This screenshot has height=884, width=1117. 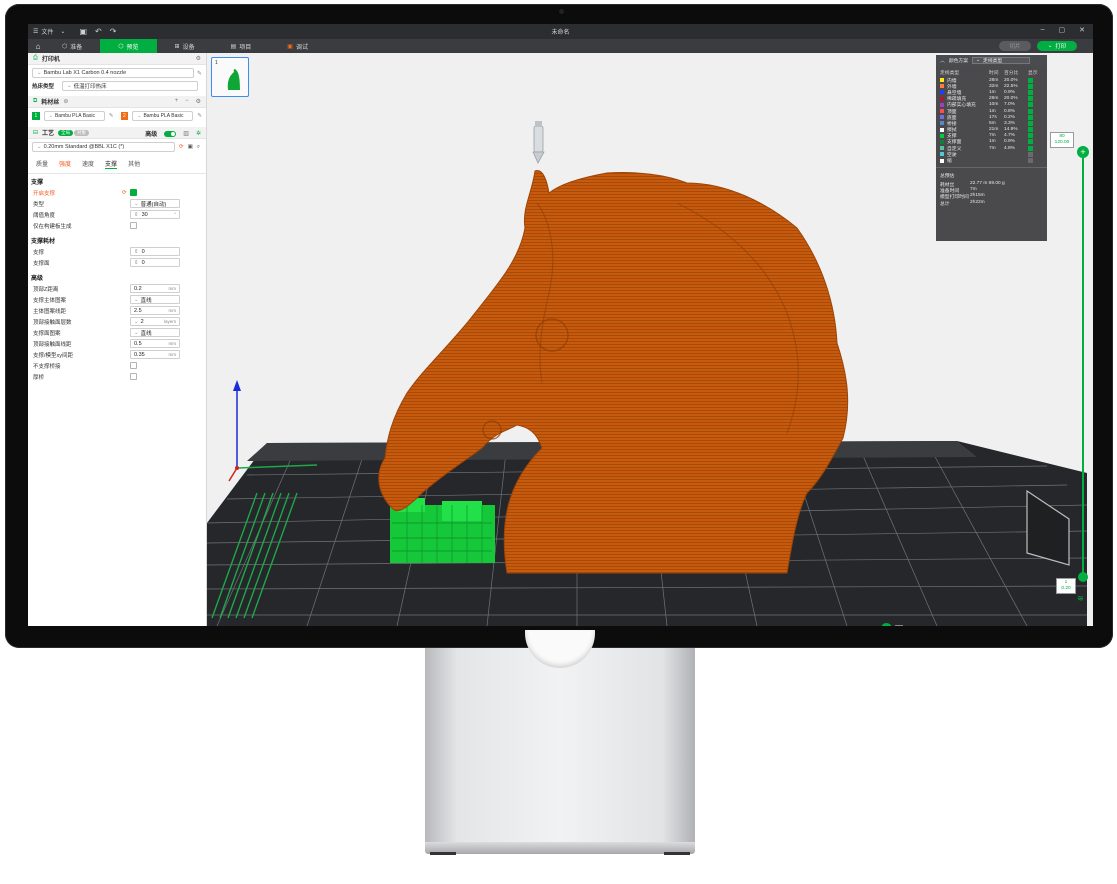 I want to click on interface-filament-label: 支撑面, so click(x=41, y=263).